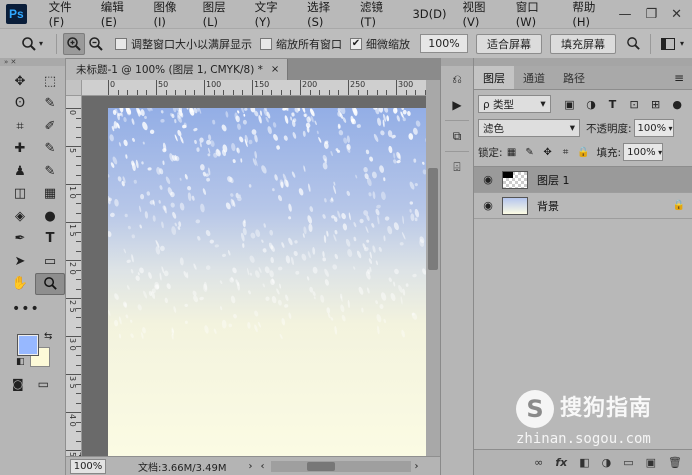 The image size is (692, 475). I want to click on scrubby-zoom-checkbox: ✔ 细微缩放, so click(380, 44).